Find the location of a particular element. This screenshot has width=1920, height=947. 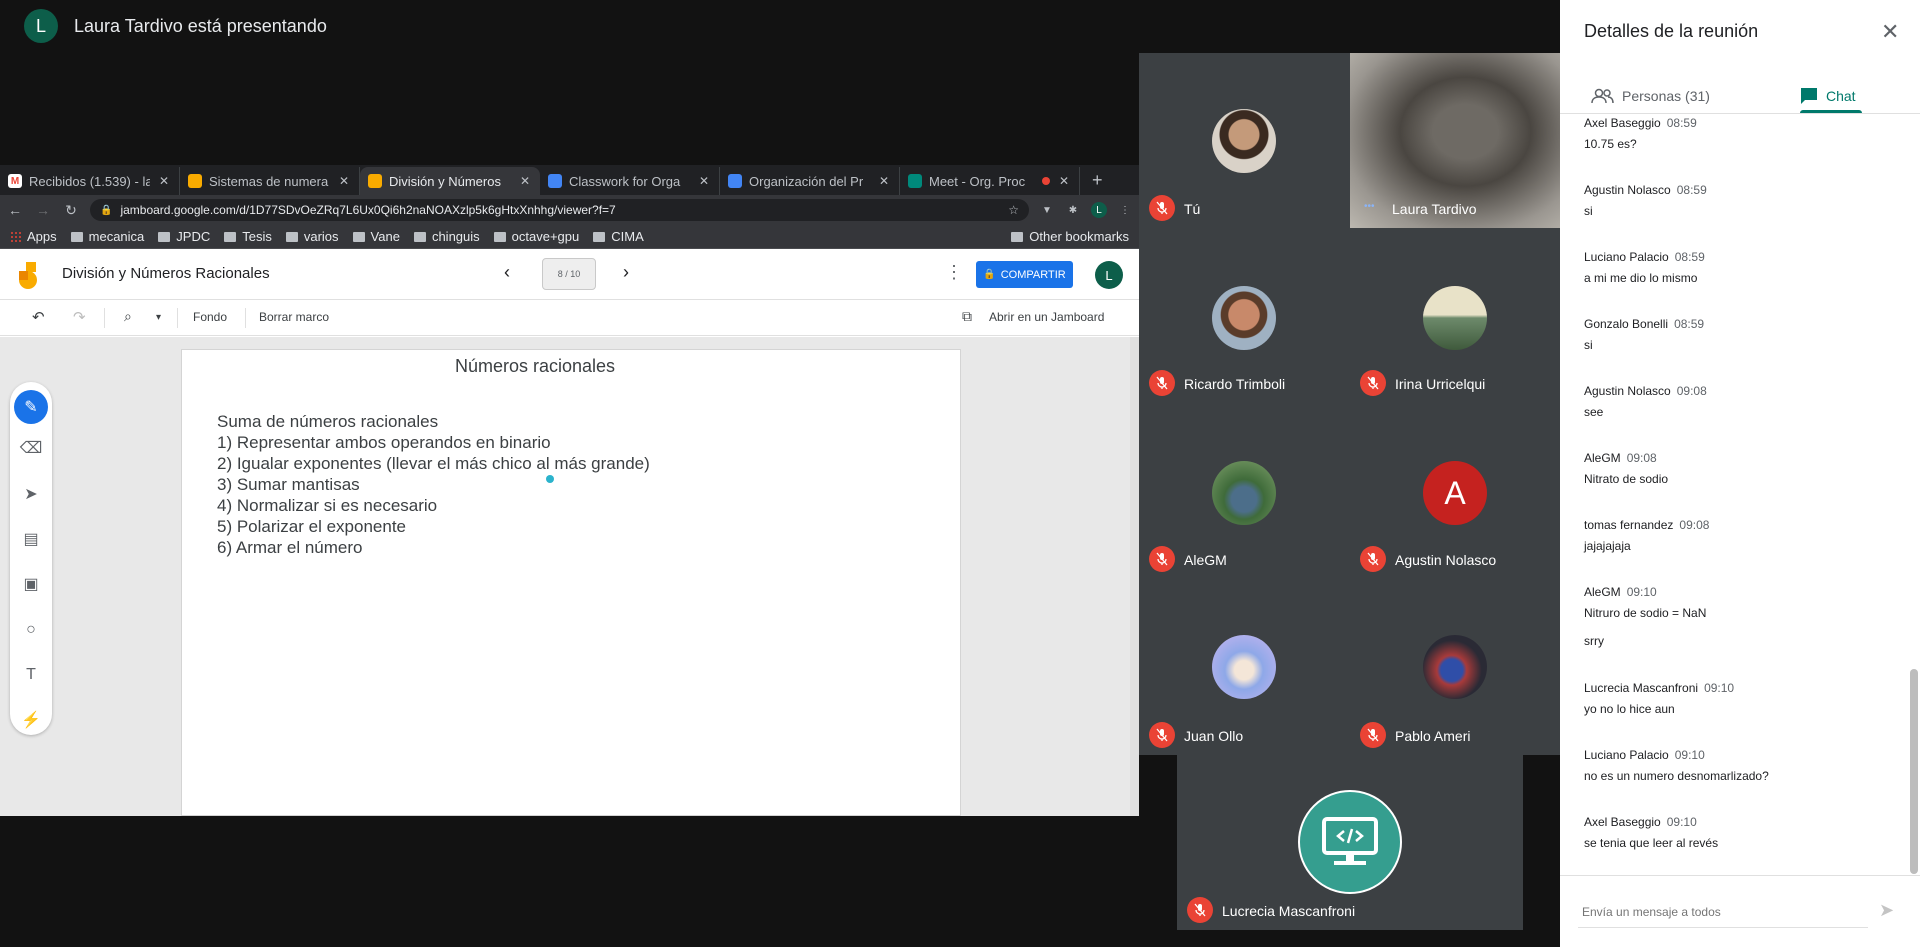

message-sender: Agustin Nolasco is located at coordinates (1627, 190).